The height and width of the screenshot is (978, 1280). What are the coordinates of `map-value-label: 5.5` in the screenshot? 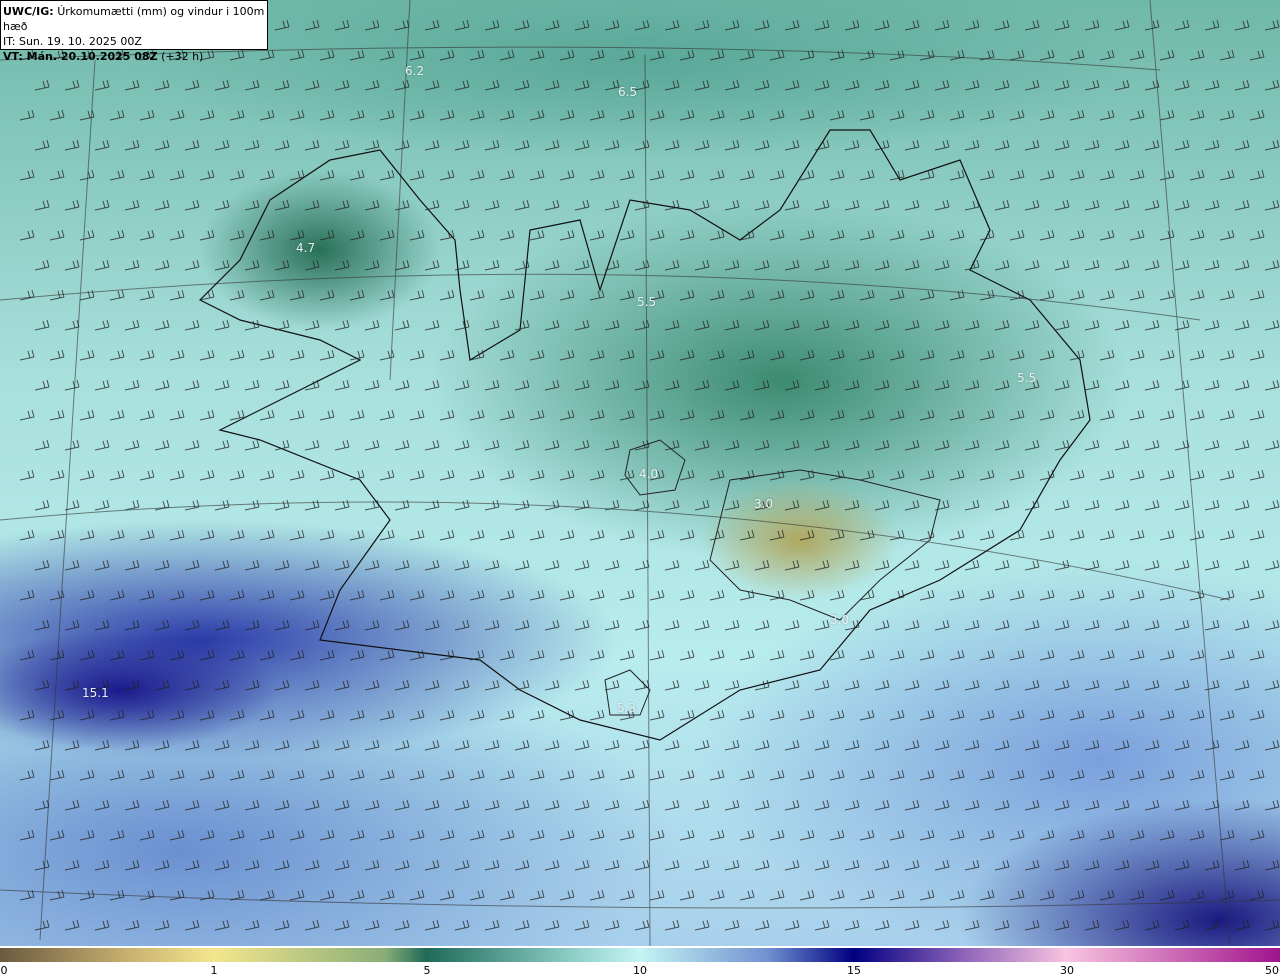 It's located at (1027, 378).